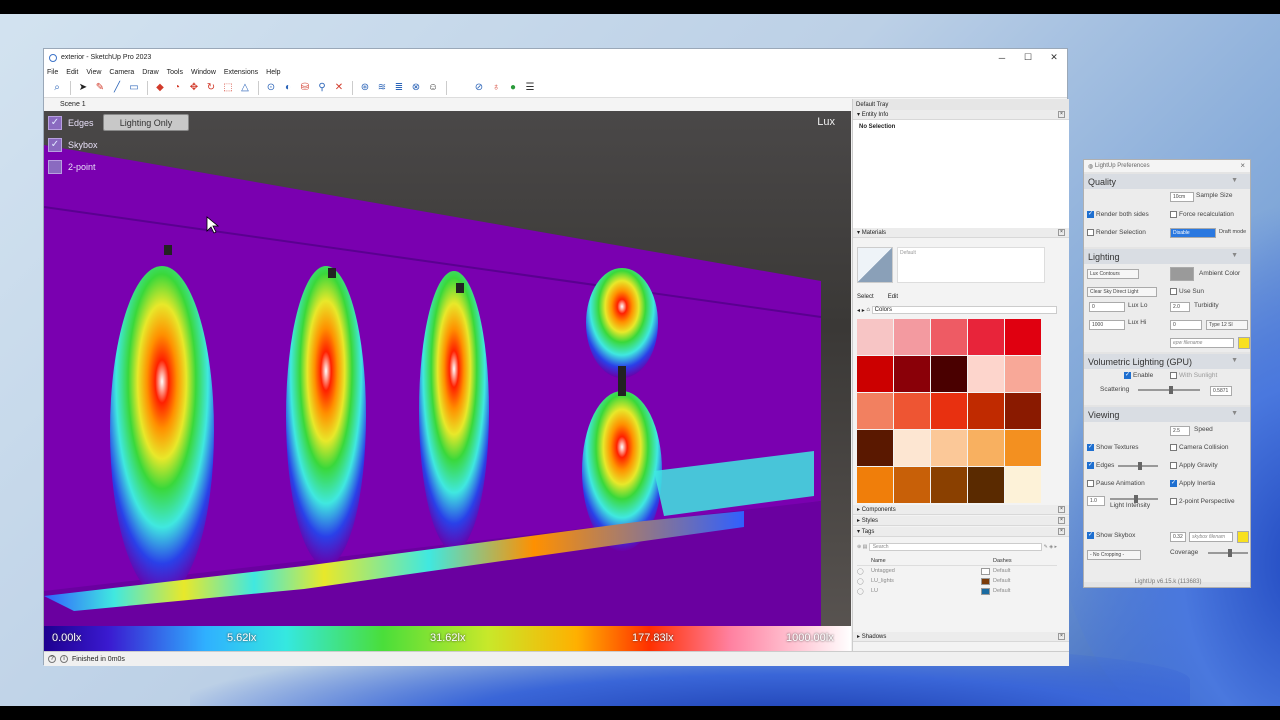 Image resolution: width=1280 pixels, height=720 pixels. Describe the element at coordinates (52, 72) in the screenshot. I see `menu-file: File` at that location.